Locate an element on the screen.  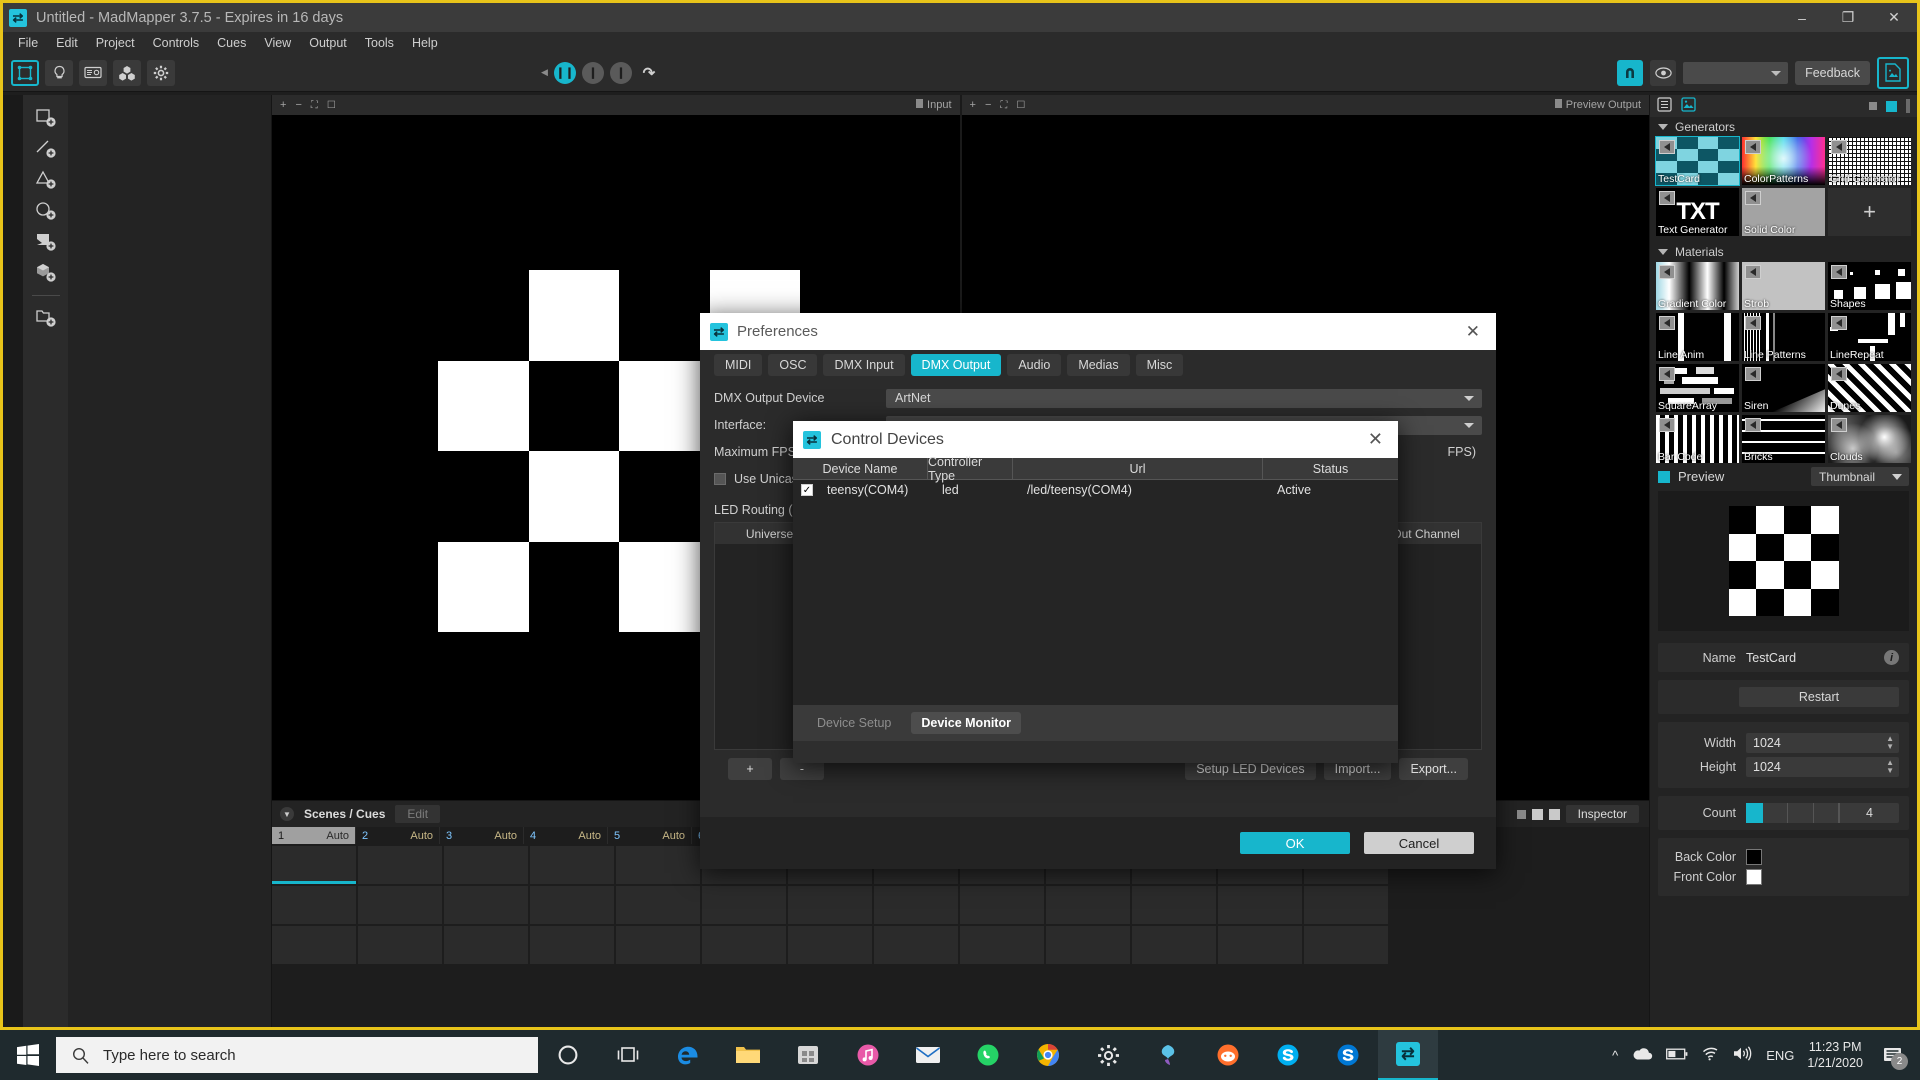
scene-view-list-icon is located at coordinates (1521, 814).